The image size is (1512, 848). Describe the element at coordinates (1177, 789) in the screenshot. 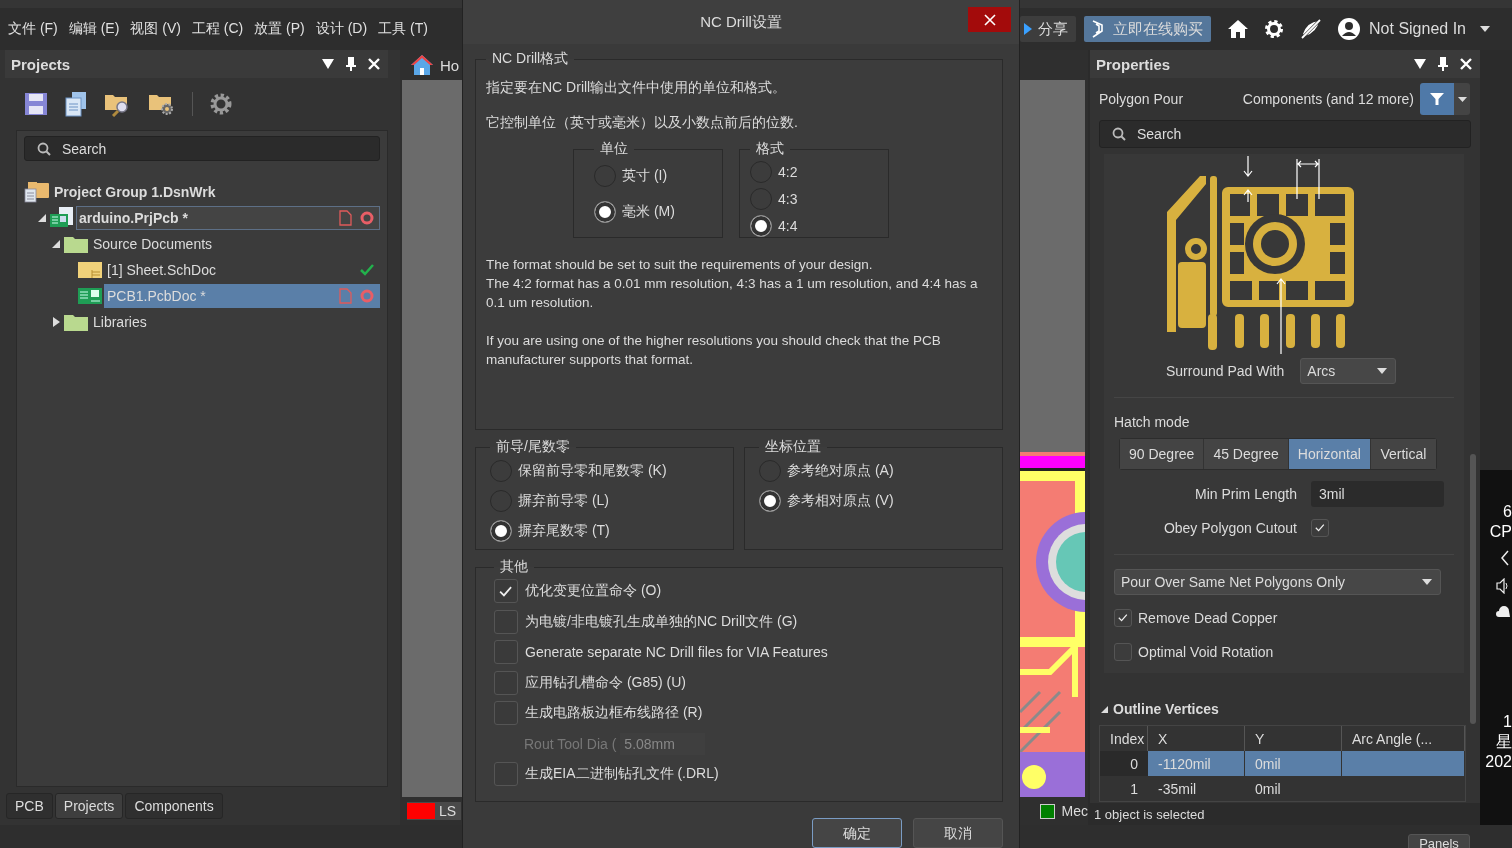

I see `table-cell-text: -35mil` at that location.